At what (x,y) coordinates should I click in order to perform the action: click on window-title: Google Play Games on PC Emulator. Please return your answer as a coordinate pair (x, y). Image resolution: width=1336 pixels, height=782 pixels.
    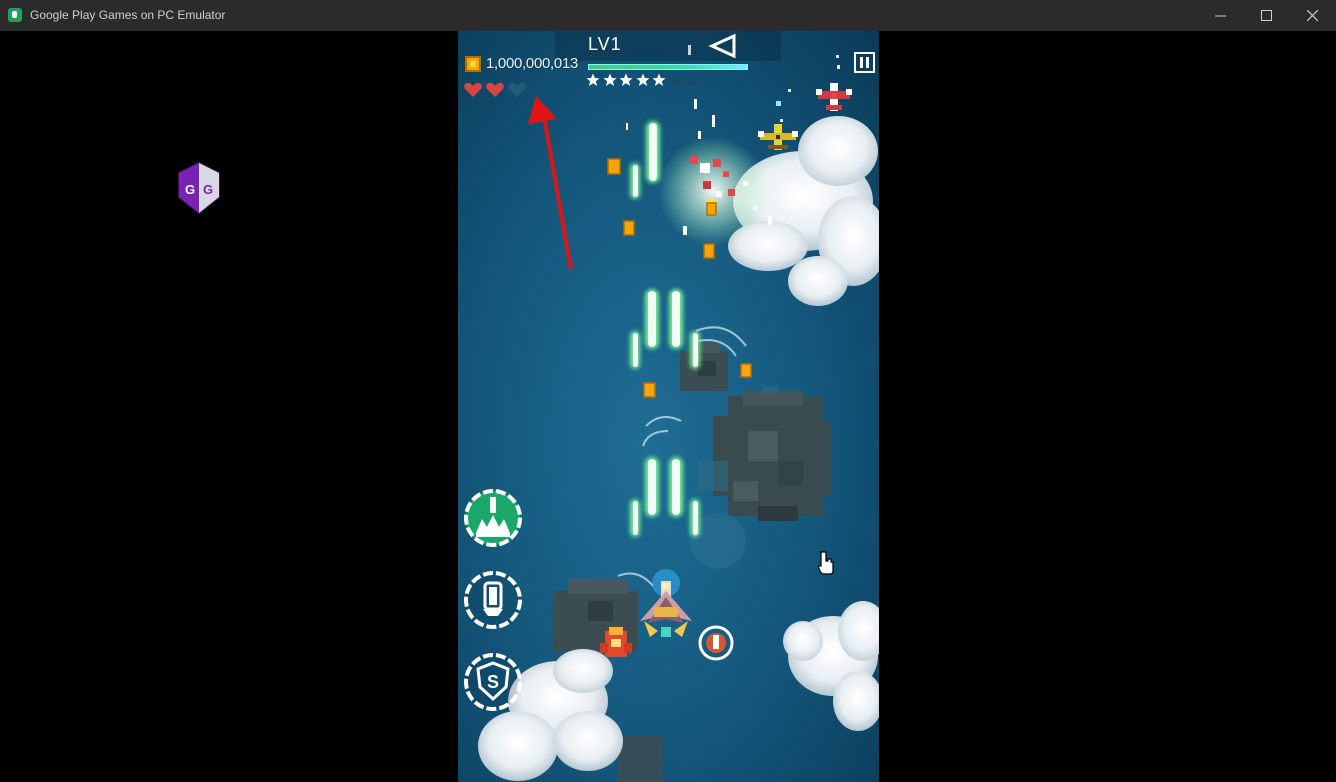
    Looking at the image, I should click on (128, 15).